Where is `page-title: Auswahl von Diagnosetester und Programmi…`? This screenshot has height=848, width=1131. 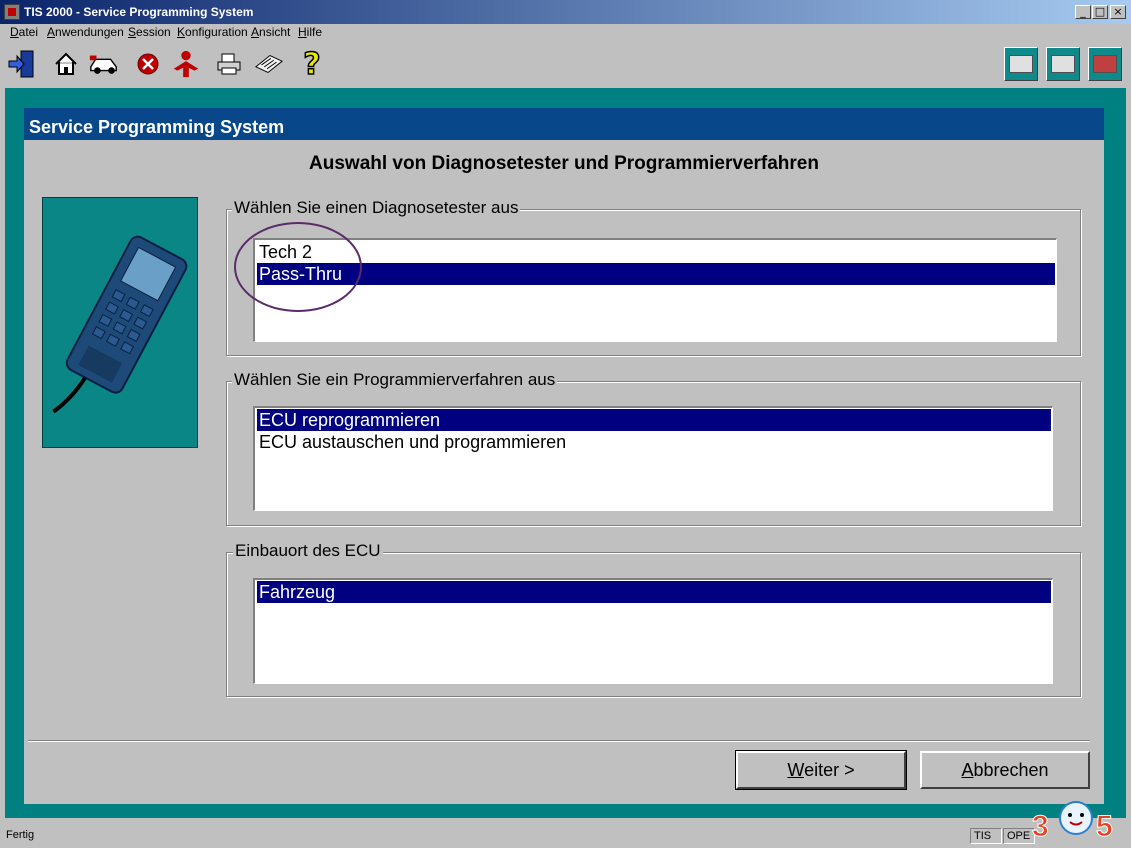
page-title: Auswahl von Diagnosetester und Programmi… is located at coordinates (564, 163).